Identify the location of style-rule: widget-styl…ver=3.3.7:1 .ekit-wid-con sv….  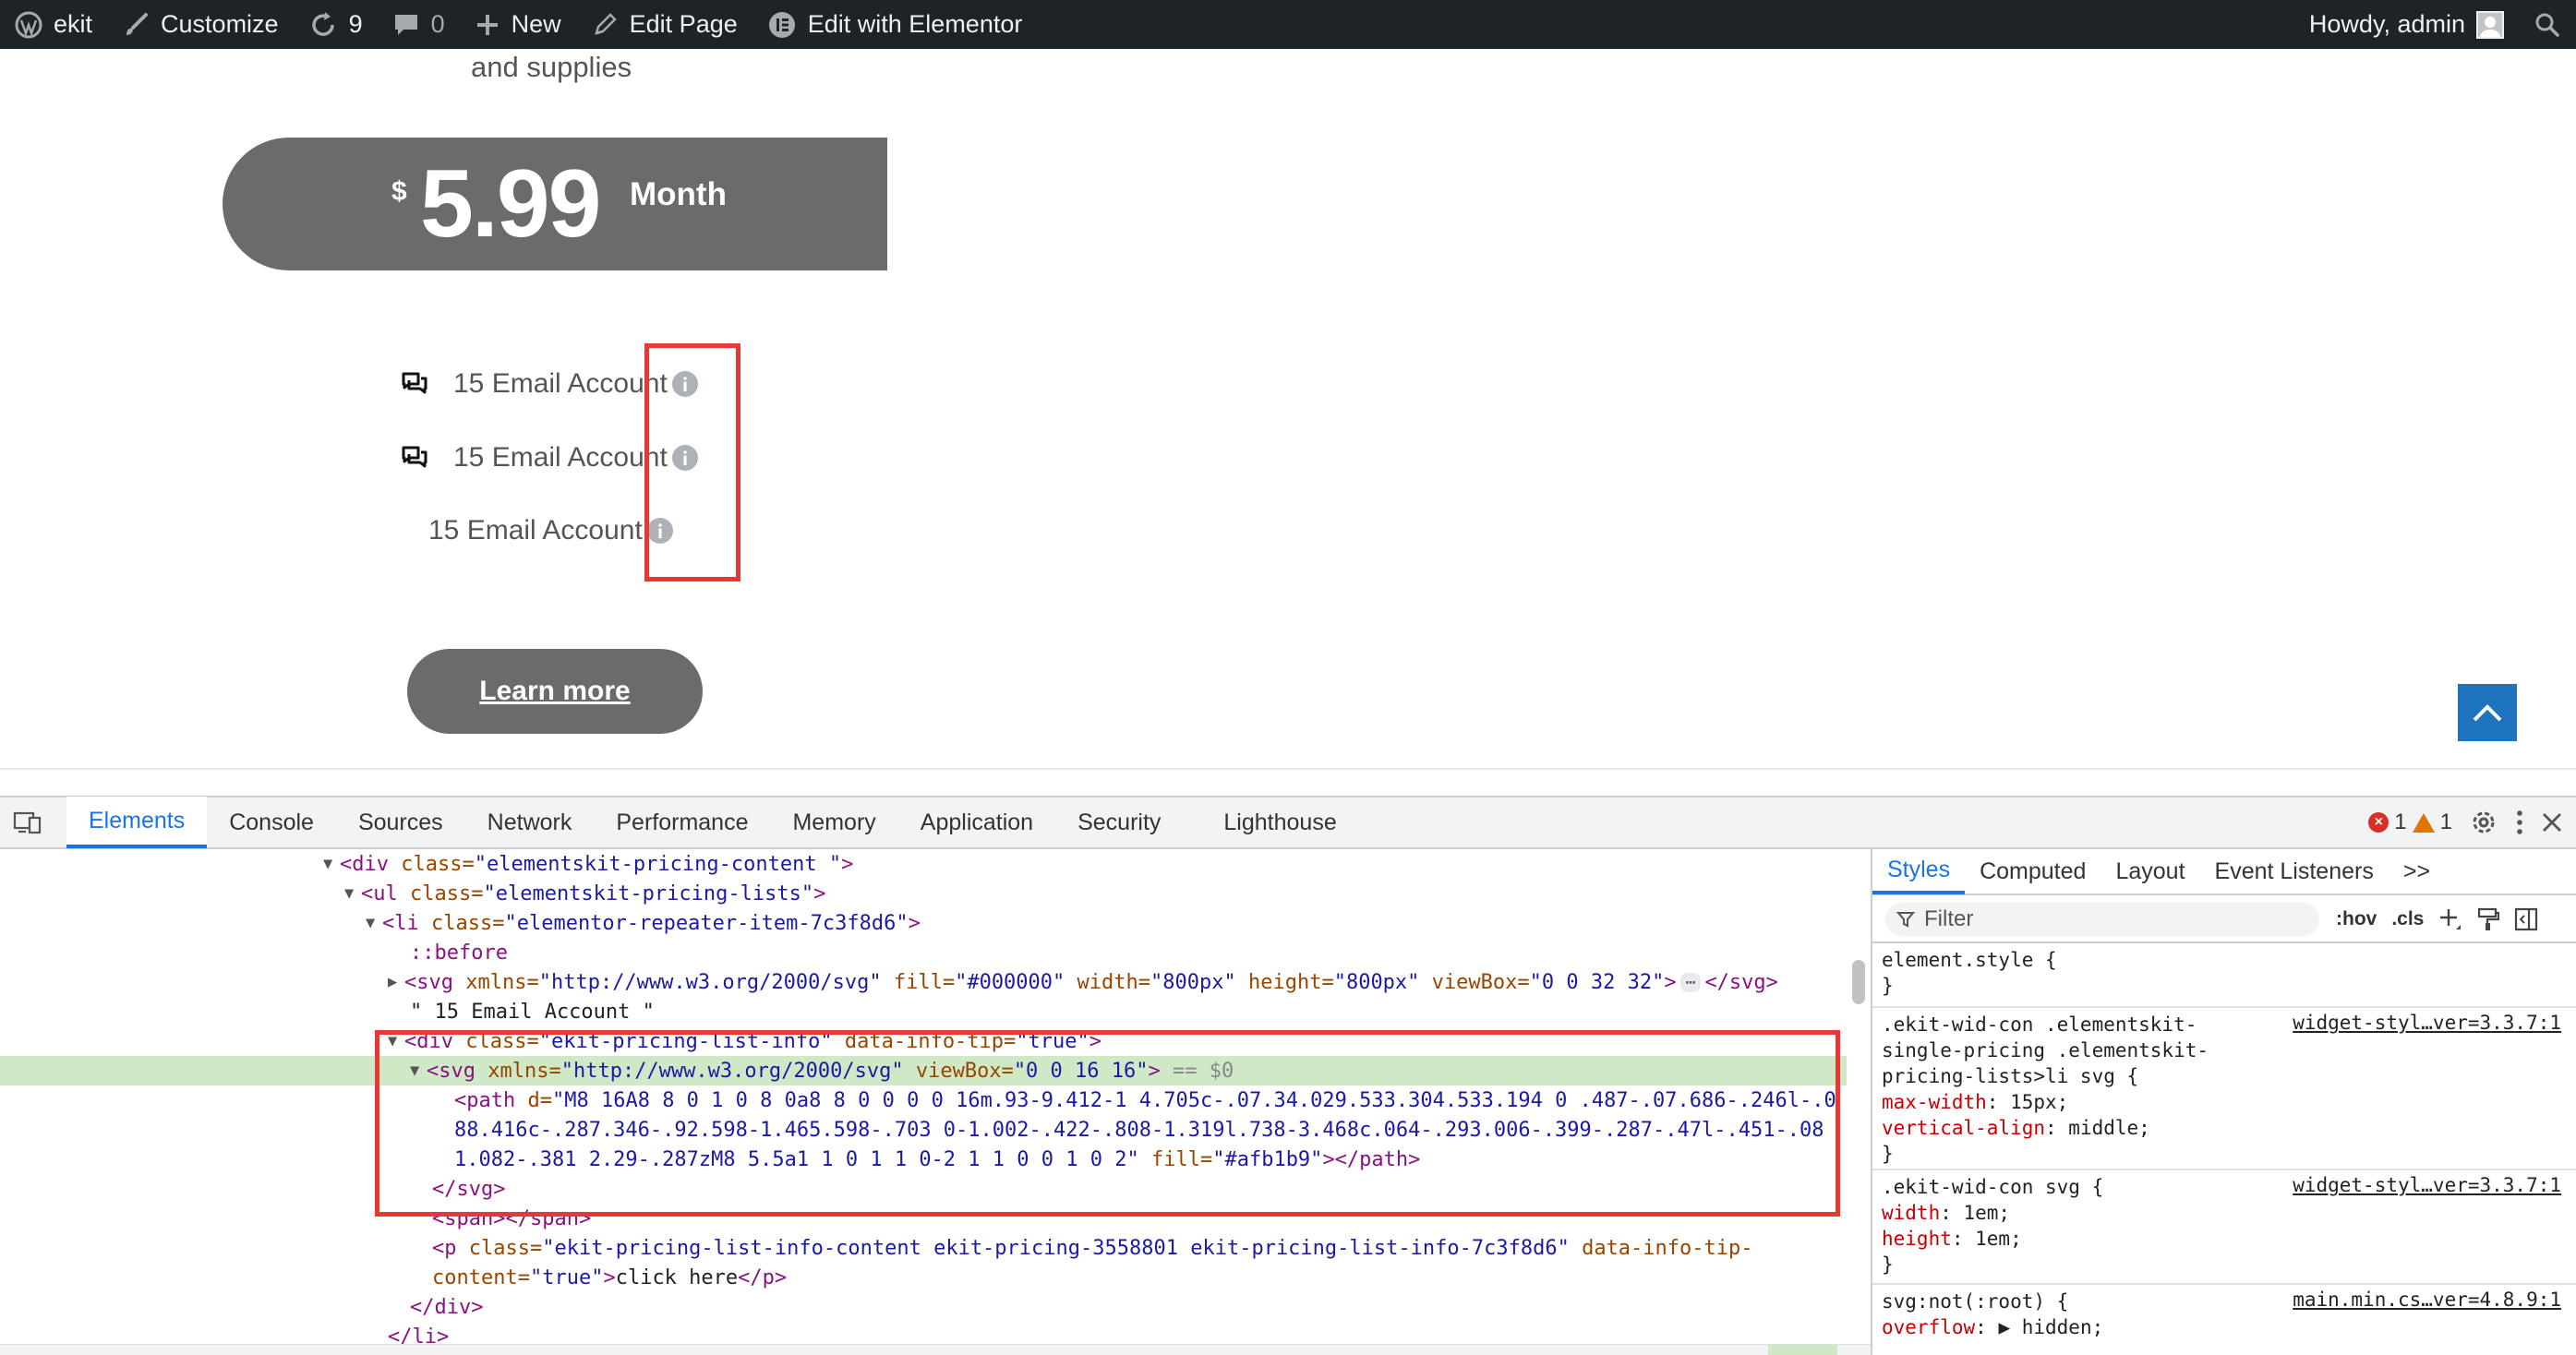
(2224, 1225).